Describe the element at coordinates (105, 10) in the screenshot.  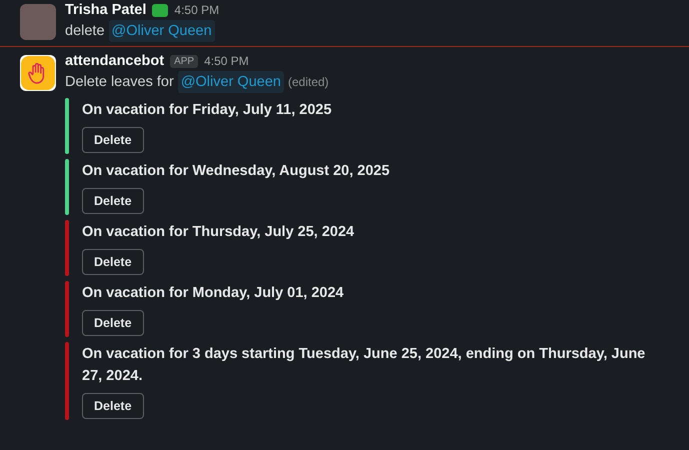
I see `author-name: Trisha Patel` at that location.